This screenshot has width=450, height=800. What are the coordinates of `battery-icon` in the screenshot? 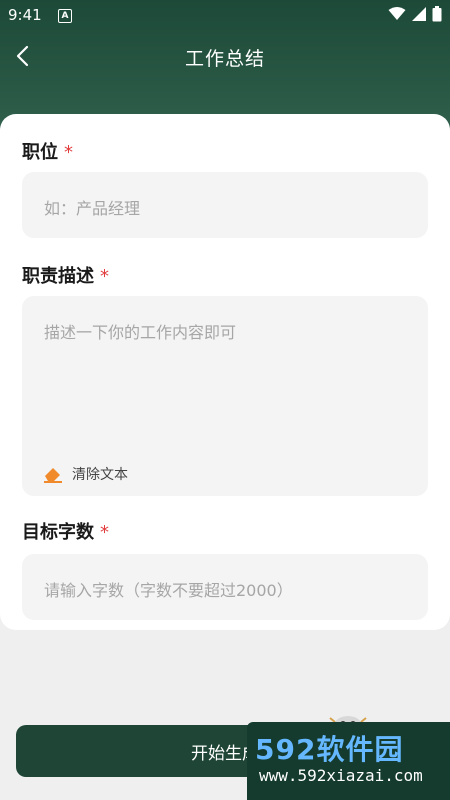 It's located at (437, 14).